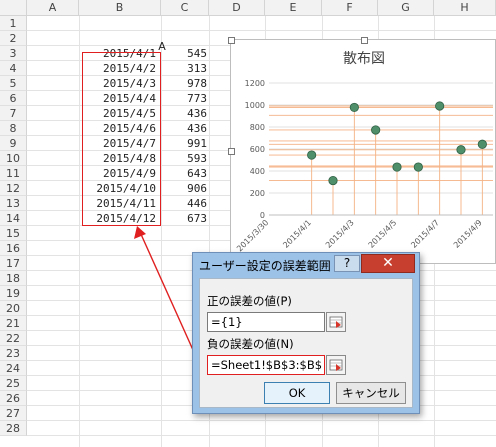 The image size is (496, 447). What do you see at coordinates (465, 8) in the screenshot?
I see `column-header-h: H` at bounding box center [465, 8].